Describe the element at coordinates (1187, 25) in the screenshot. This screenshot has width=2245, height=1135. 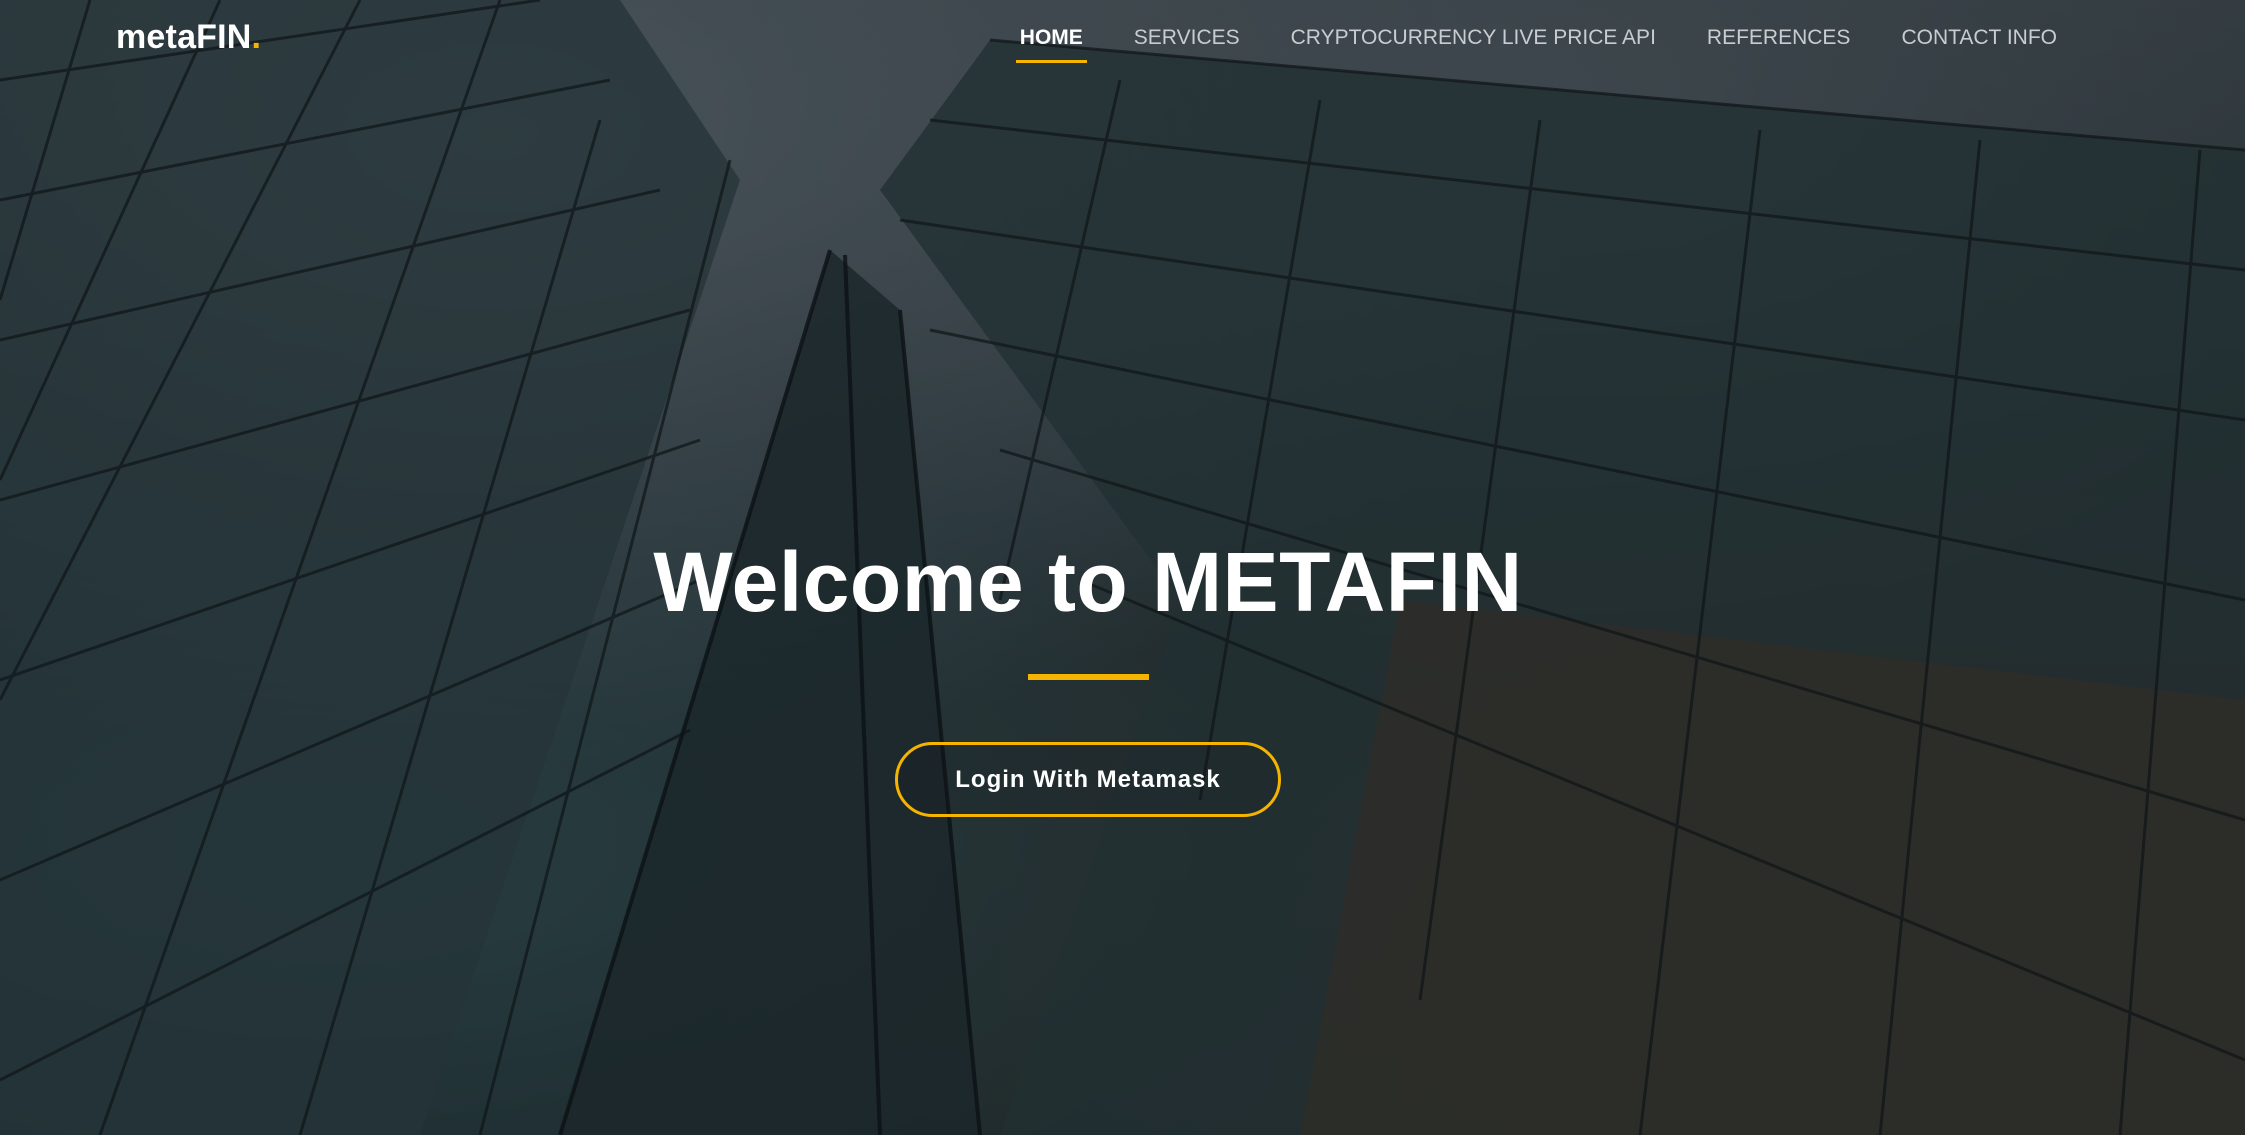
I see `nav-item-services: SERVICES` at that location.